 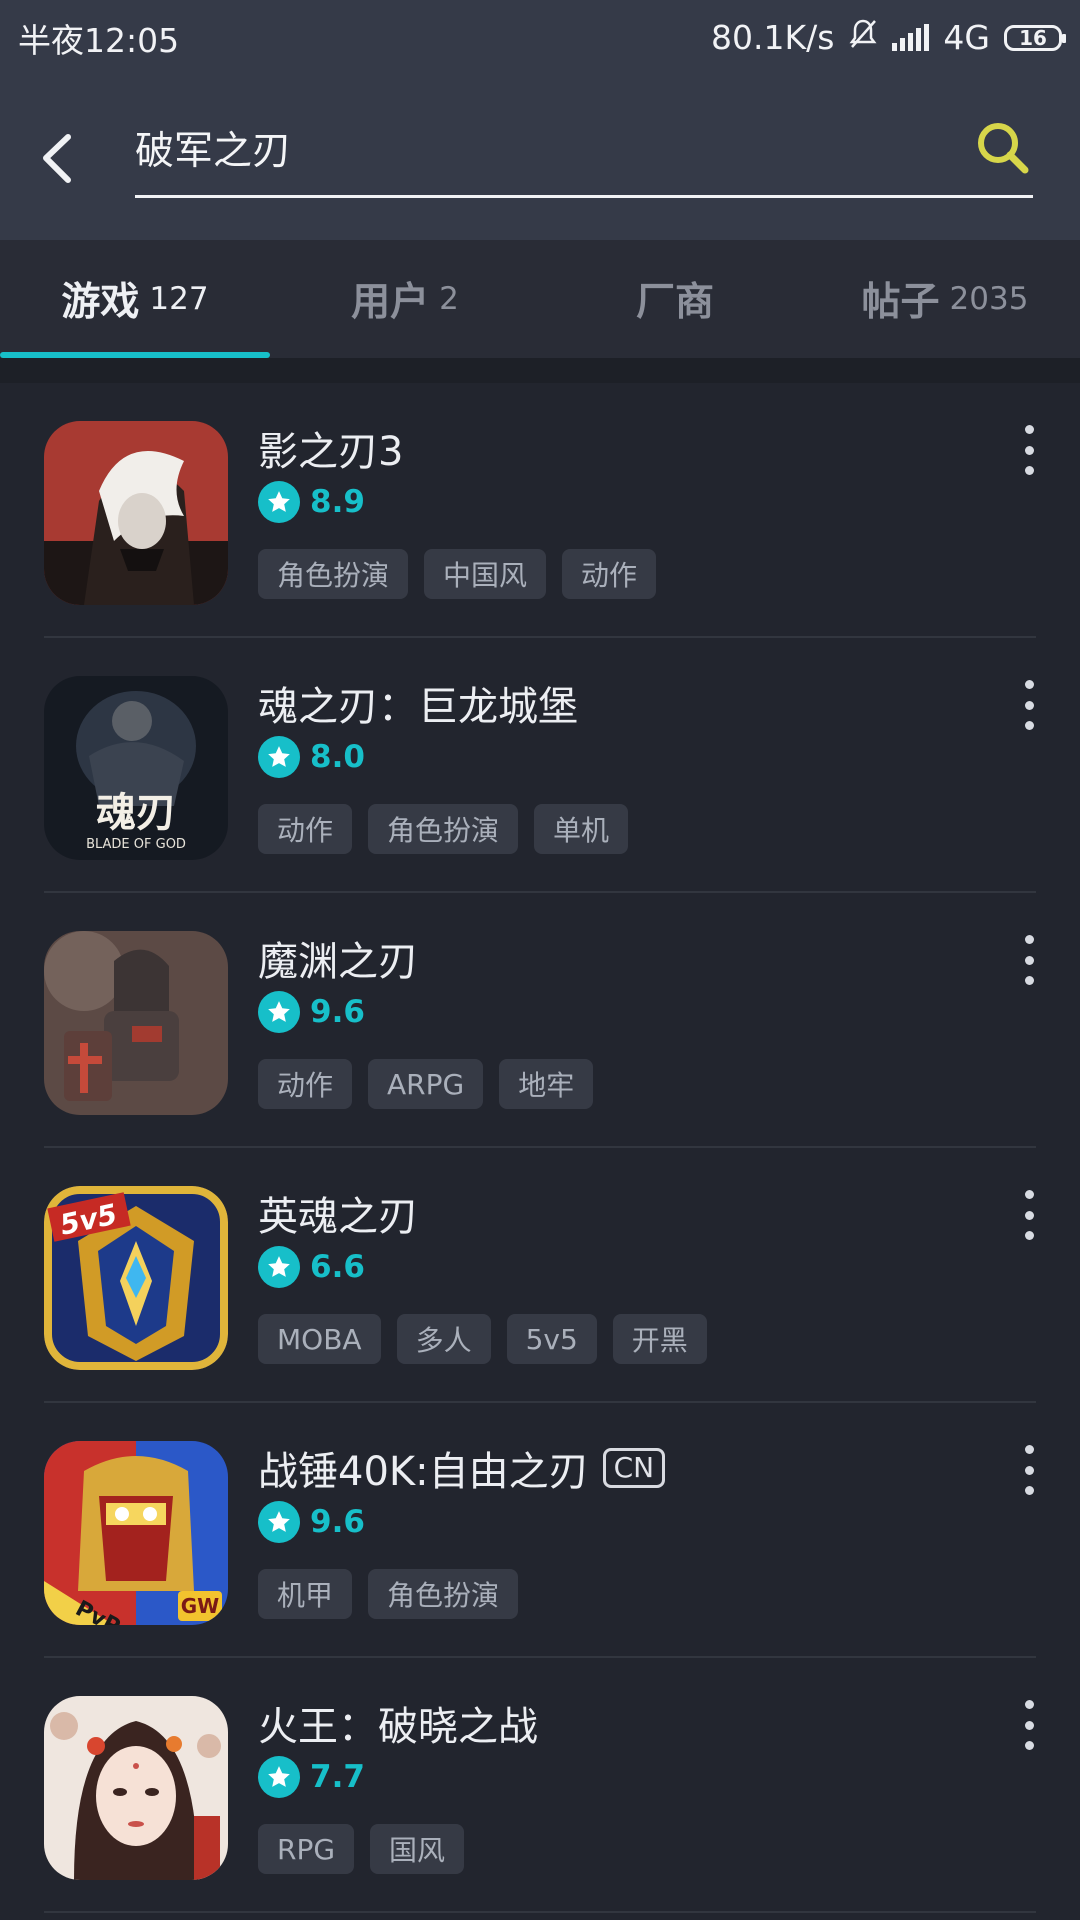 I want to click on rating-value: 7.7, so click(x=337, y=1777).